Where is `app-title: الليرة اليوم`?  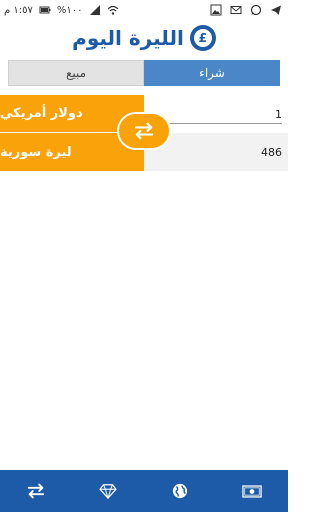
app-title: الليرة اليوم is located at coordinates (128, 38).